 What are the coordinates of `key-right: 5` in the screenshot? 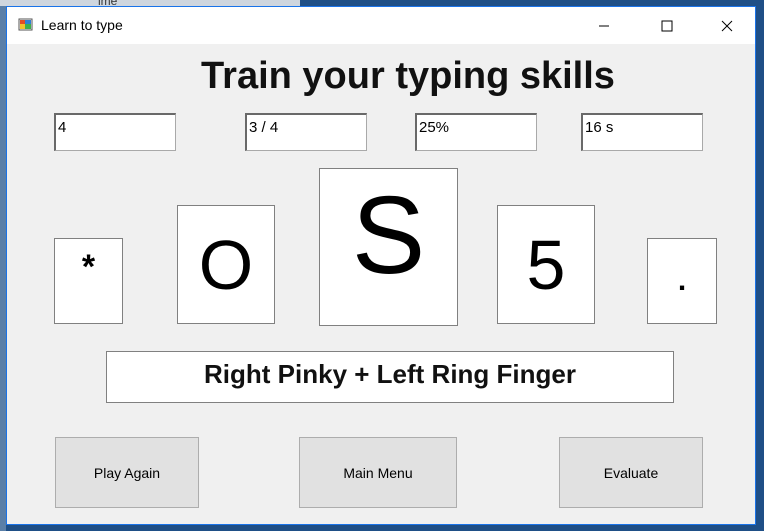 It's located at (546, 264).